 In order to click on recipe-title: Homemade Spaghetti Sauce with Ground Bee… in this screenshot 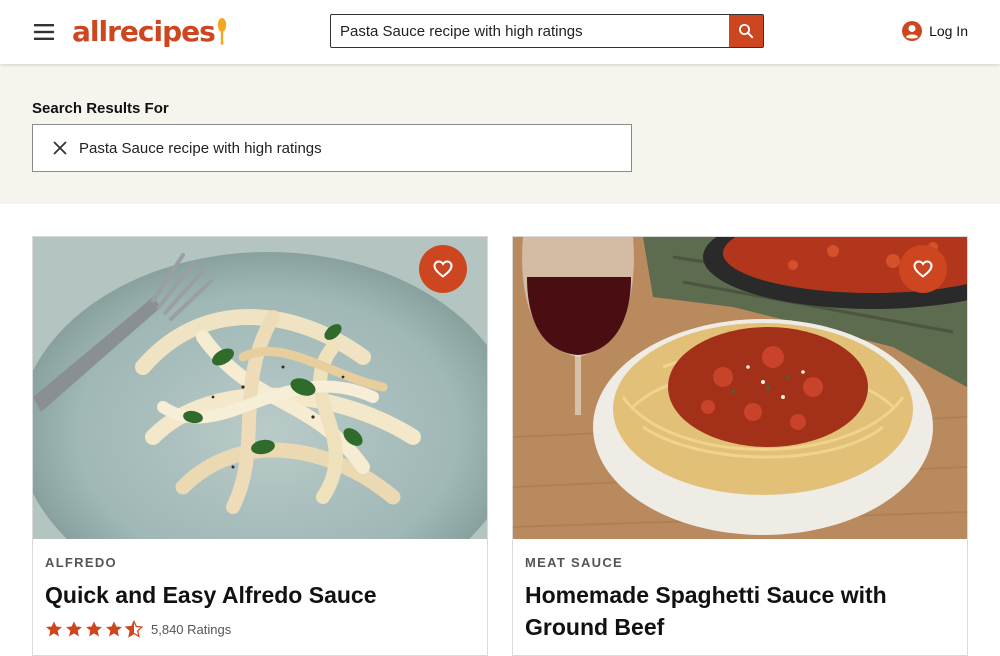, I will do `click(740, 611)`.